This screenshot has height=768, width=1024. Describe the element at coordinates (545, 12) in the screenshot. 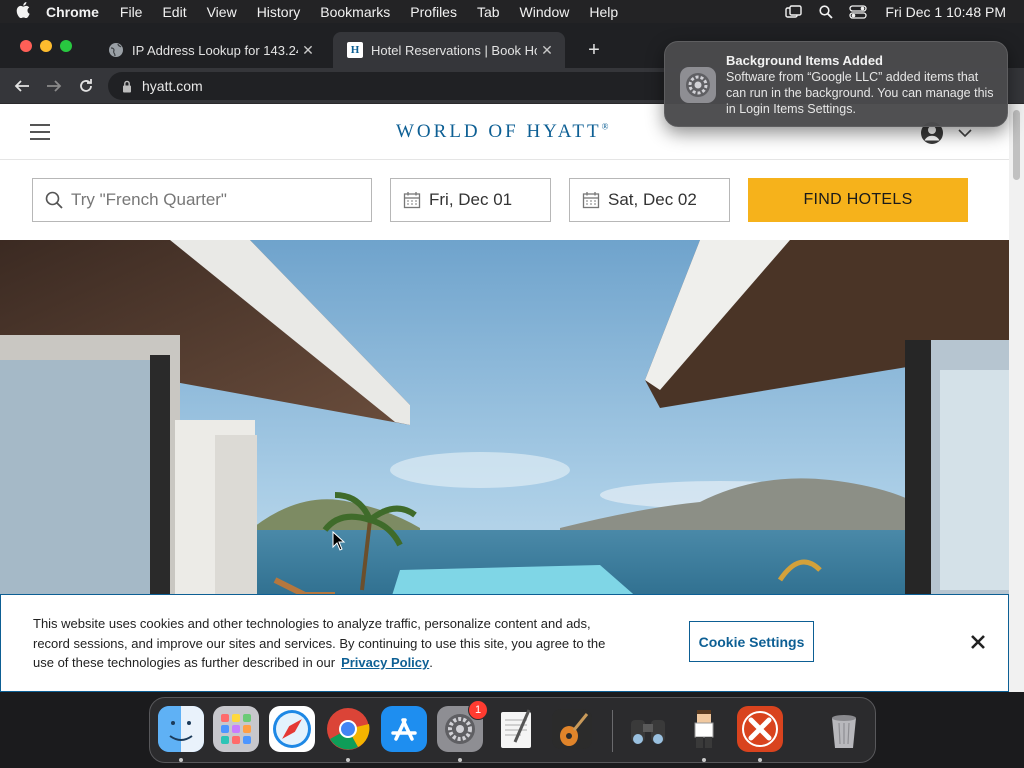

I see `menu-window: Window` at that location.